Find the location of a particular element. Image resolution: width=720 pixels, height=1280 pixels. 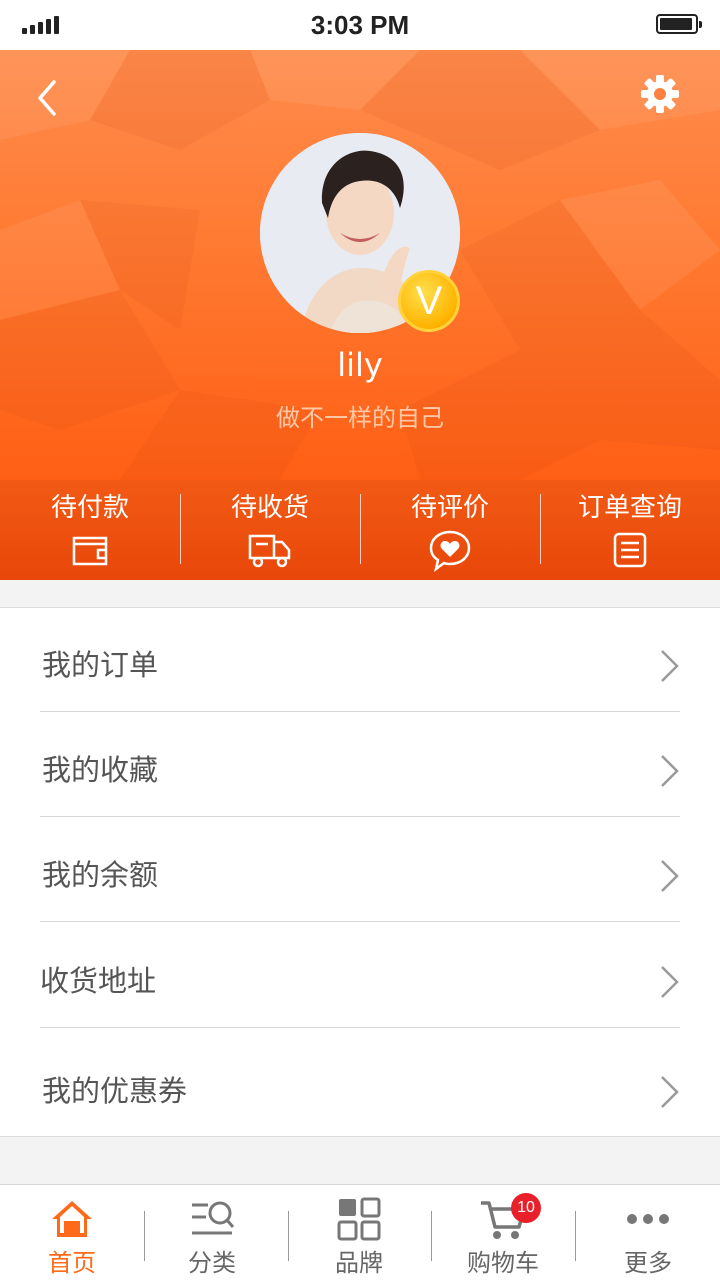

order-query: 订单查询 is located at coordinates (630, 530).